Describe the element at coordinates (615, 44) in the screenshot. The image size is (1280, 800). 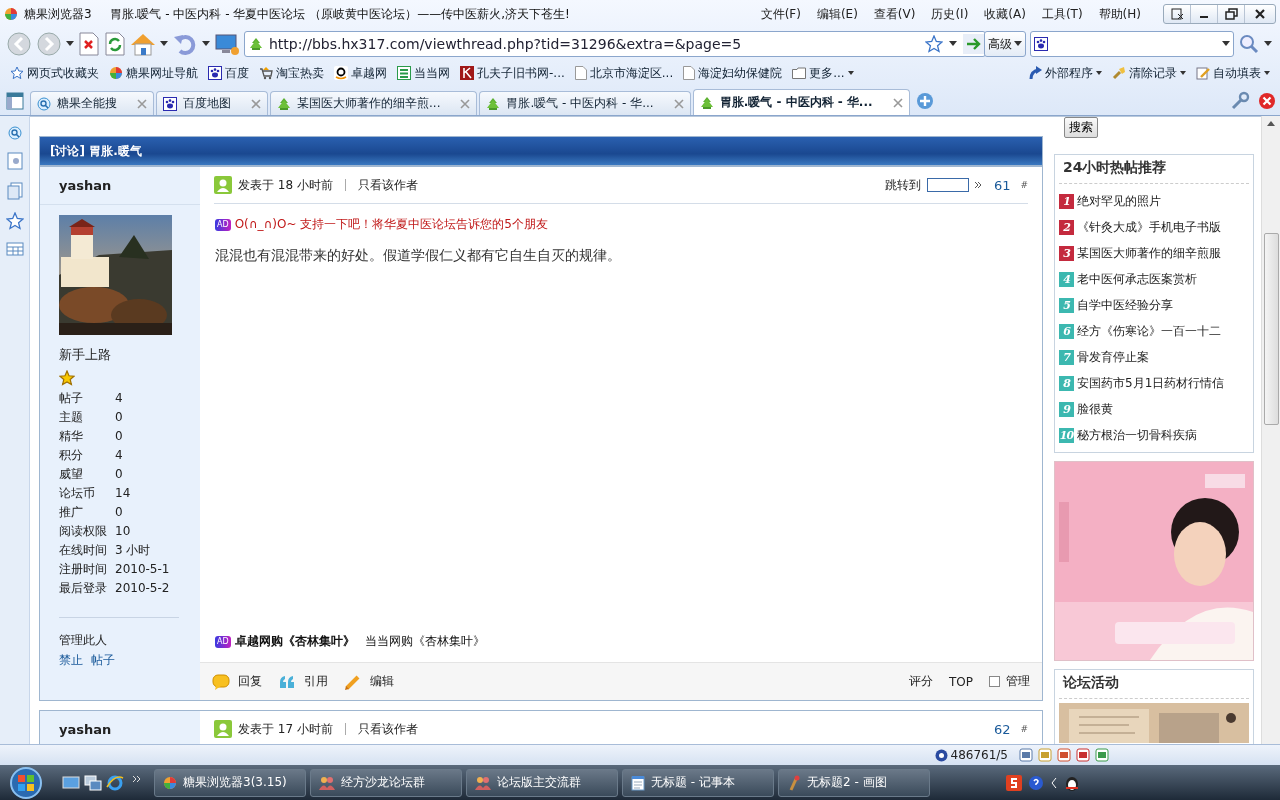
I see `address-field: http://bbs.hx317.com/viewthread.php?tid=31296&extra=&page=5` at that location.